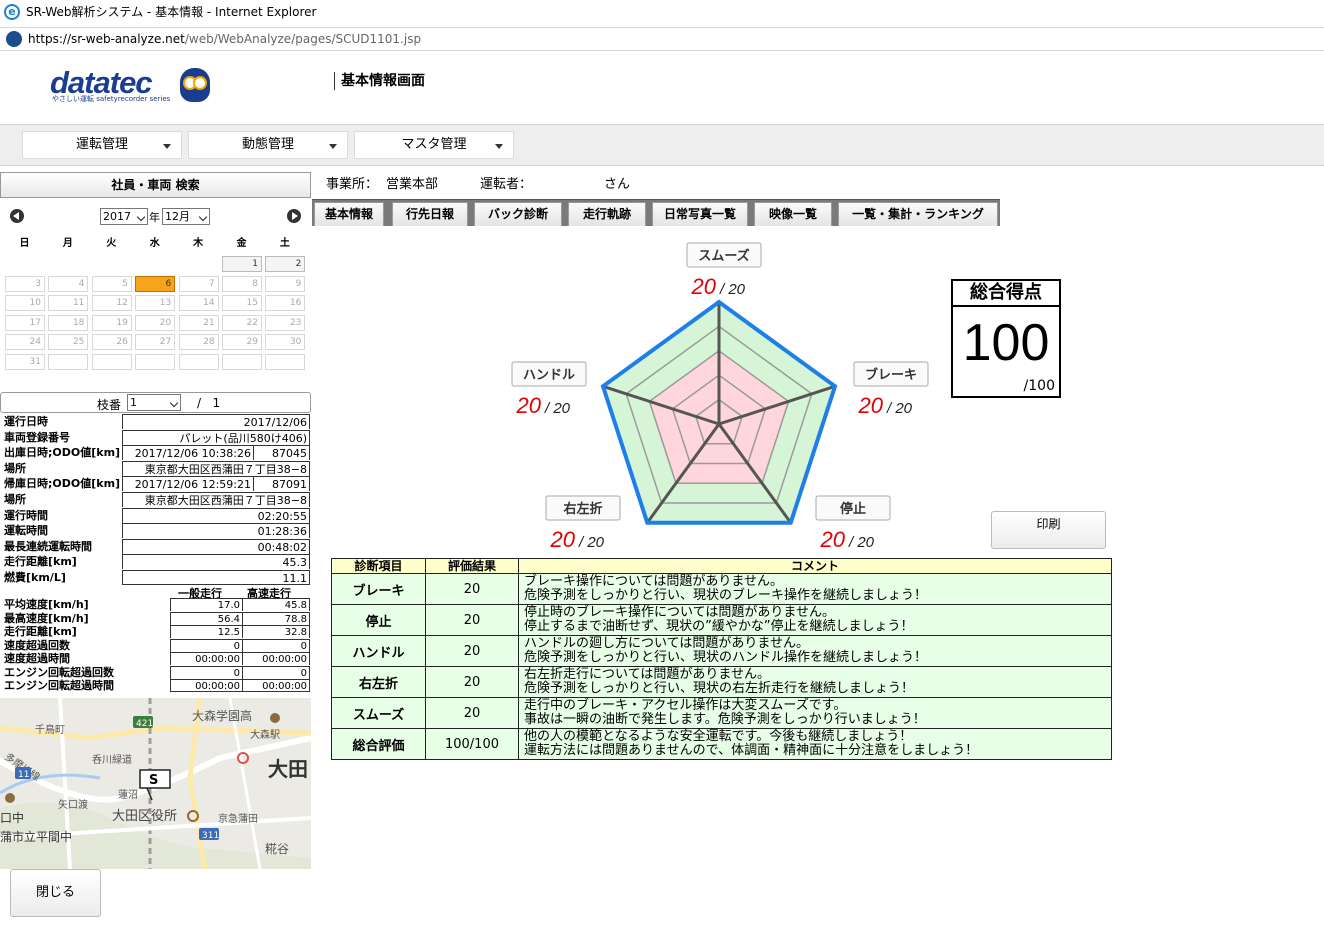 Image resolution: width=1324 pixels, height=929 pixels. What do you see at coordinates (198, 322) in the screenshot?
I see `calendar-day: 21` at bounding box center [198, 322].